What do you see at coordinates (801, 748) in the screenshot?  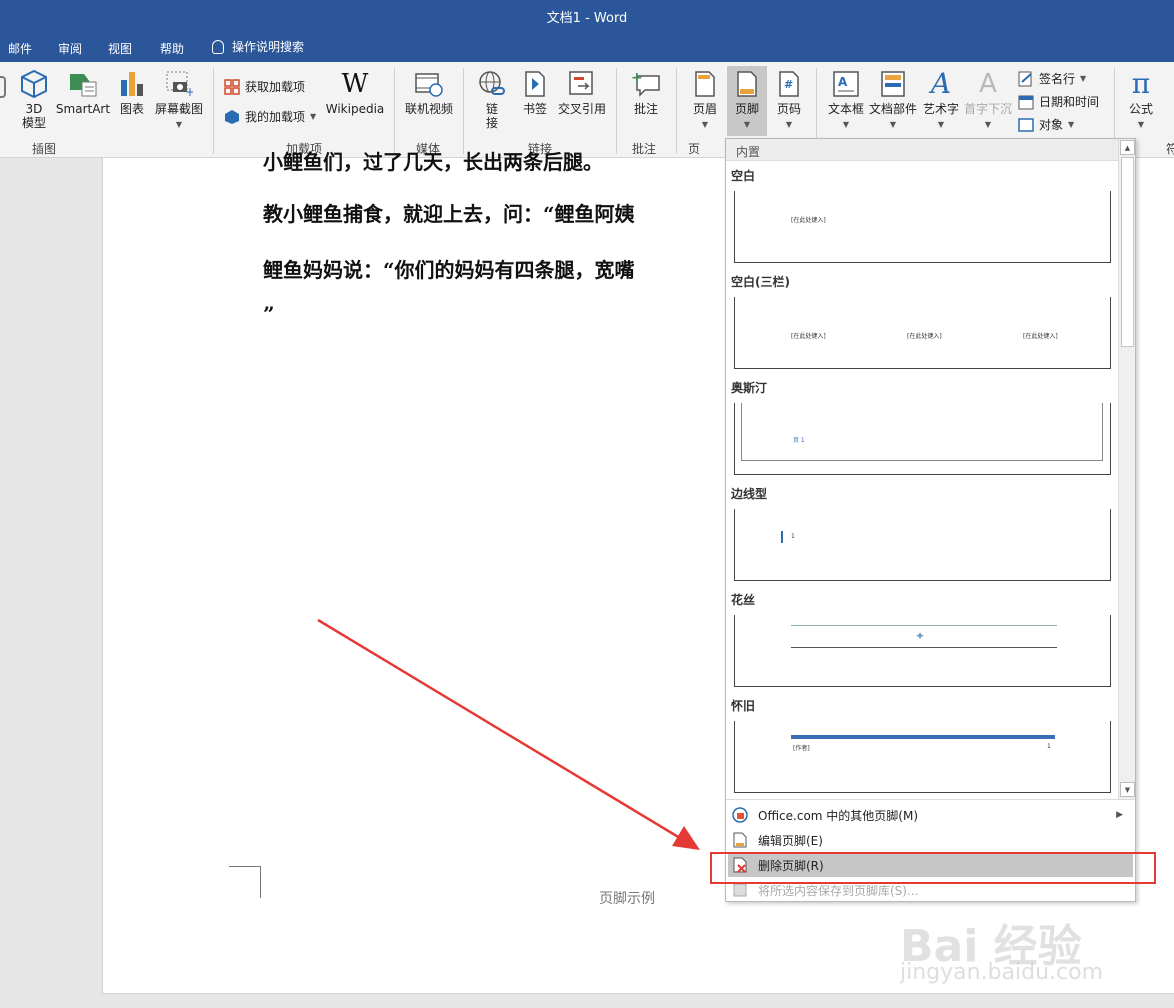 I see `thumb-author: [作者]` at bounding box center [801, 748].